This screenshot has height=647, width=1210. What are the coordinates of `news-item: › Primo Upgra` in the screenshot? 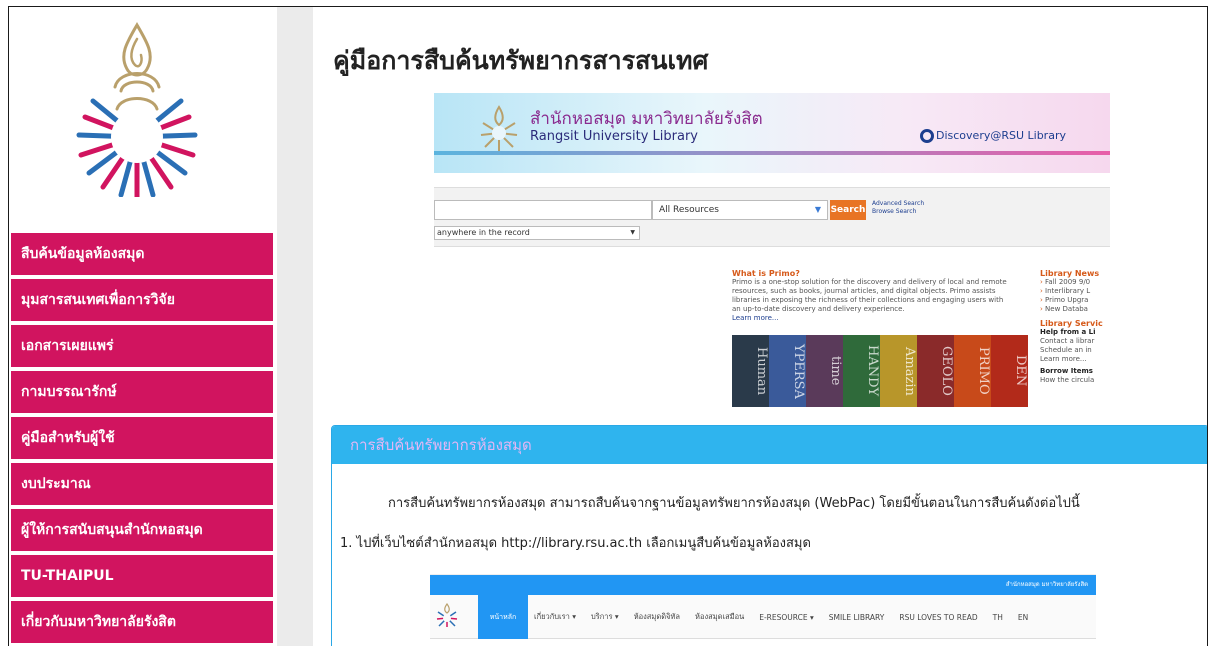 It's located at (1075, 300).